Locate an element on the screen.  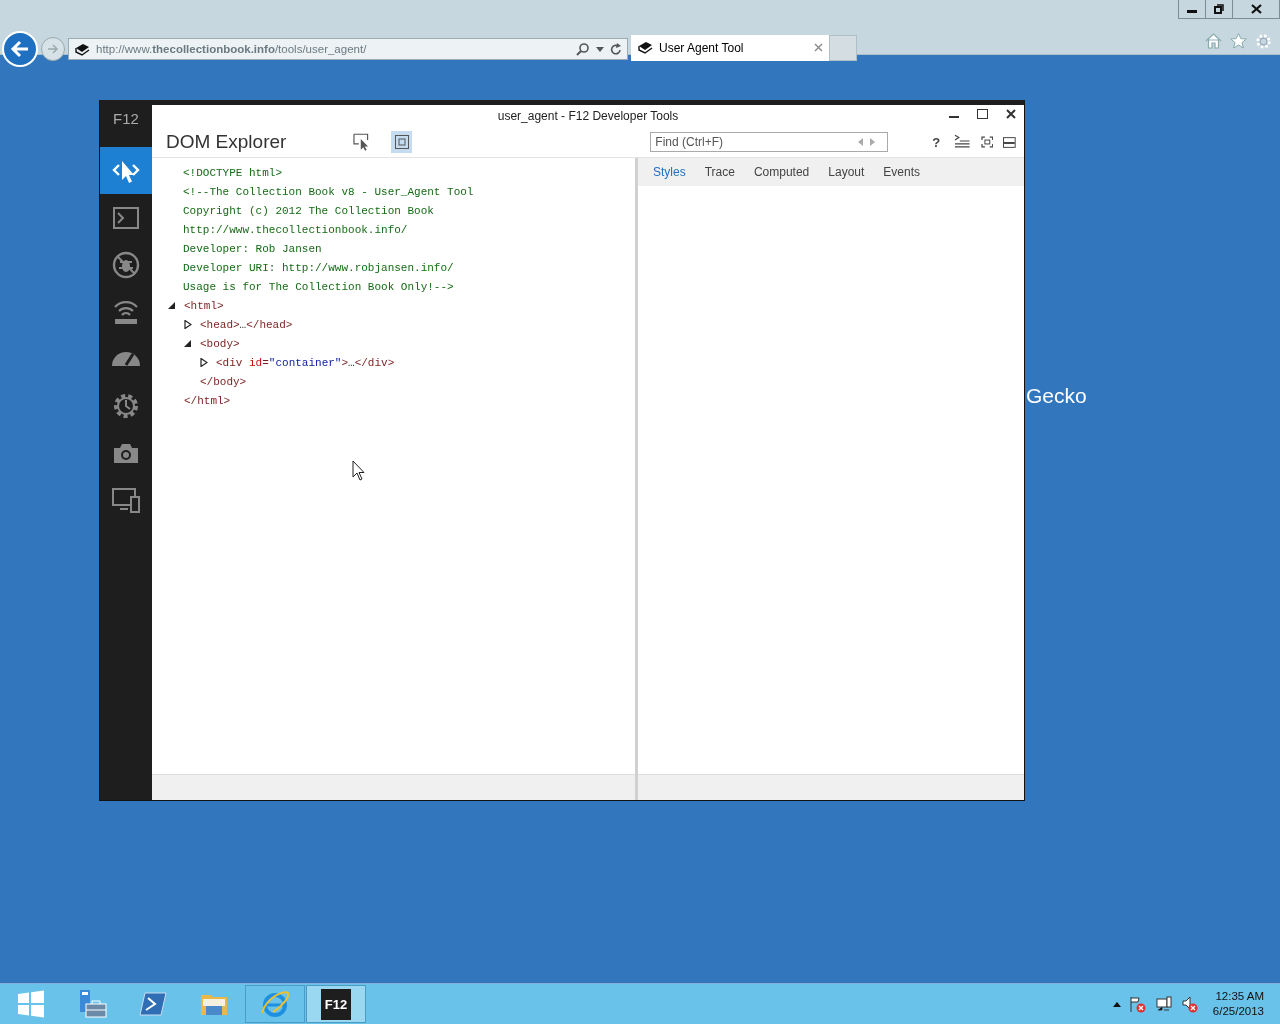
comment-line: Copyright (c) 2012 The Collection Book is located at coordinates (308, 210).